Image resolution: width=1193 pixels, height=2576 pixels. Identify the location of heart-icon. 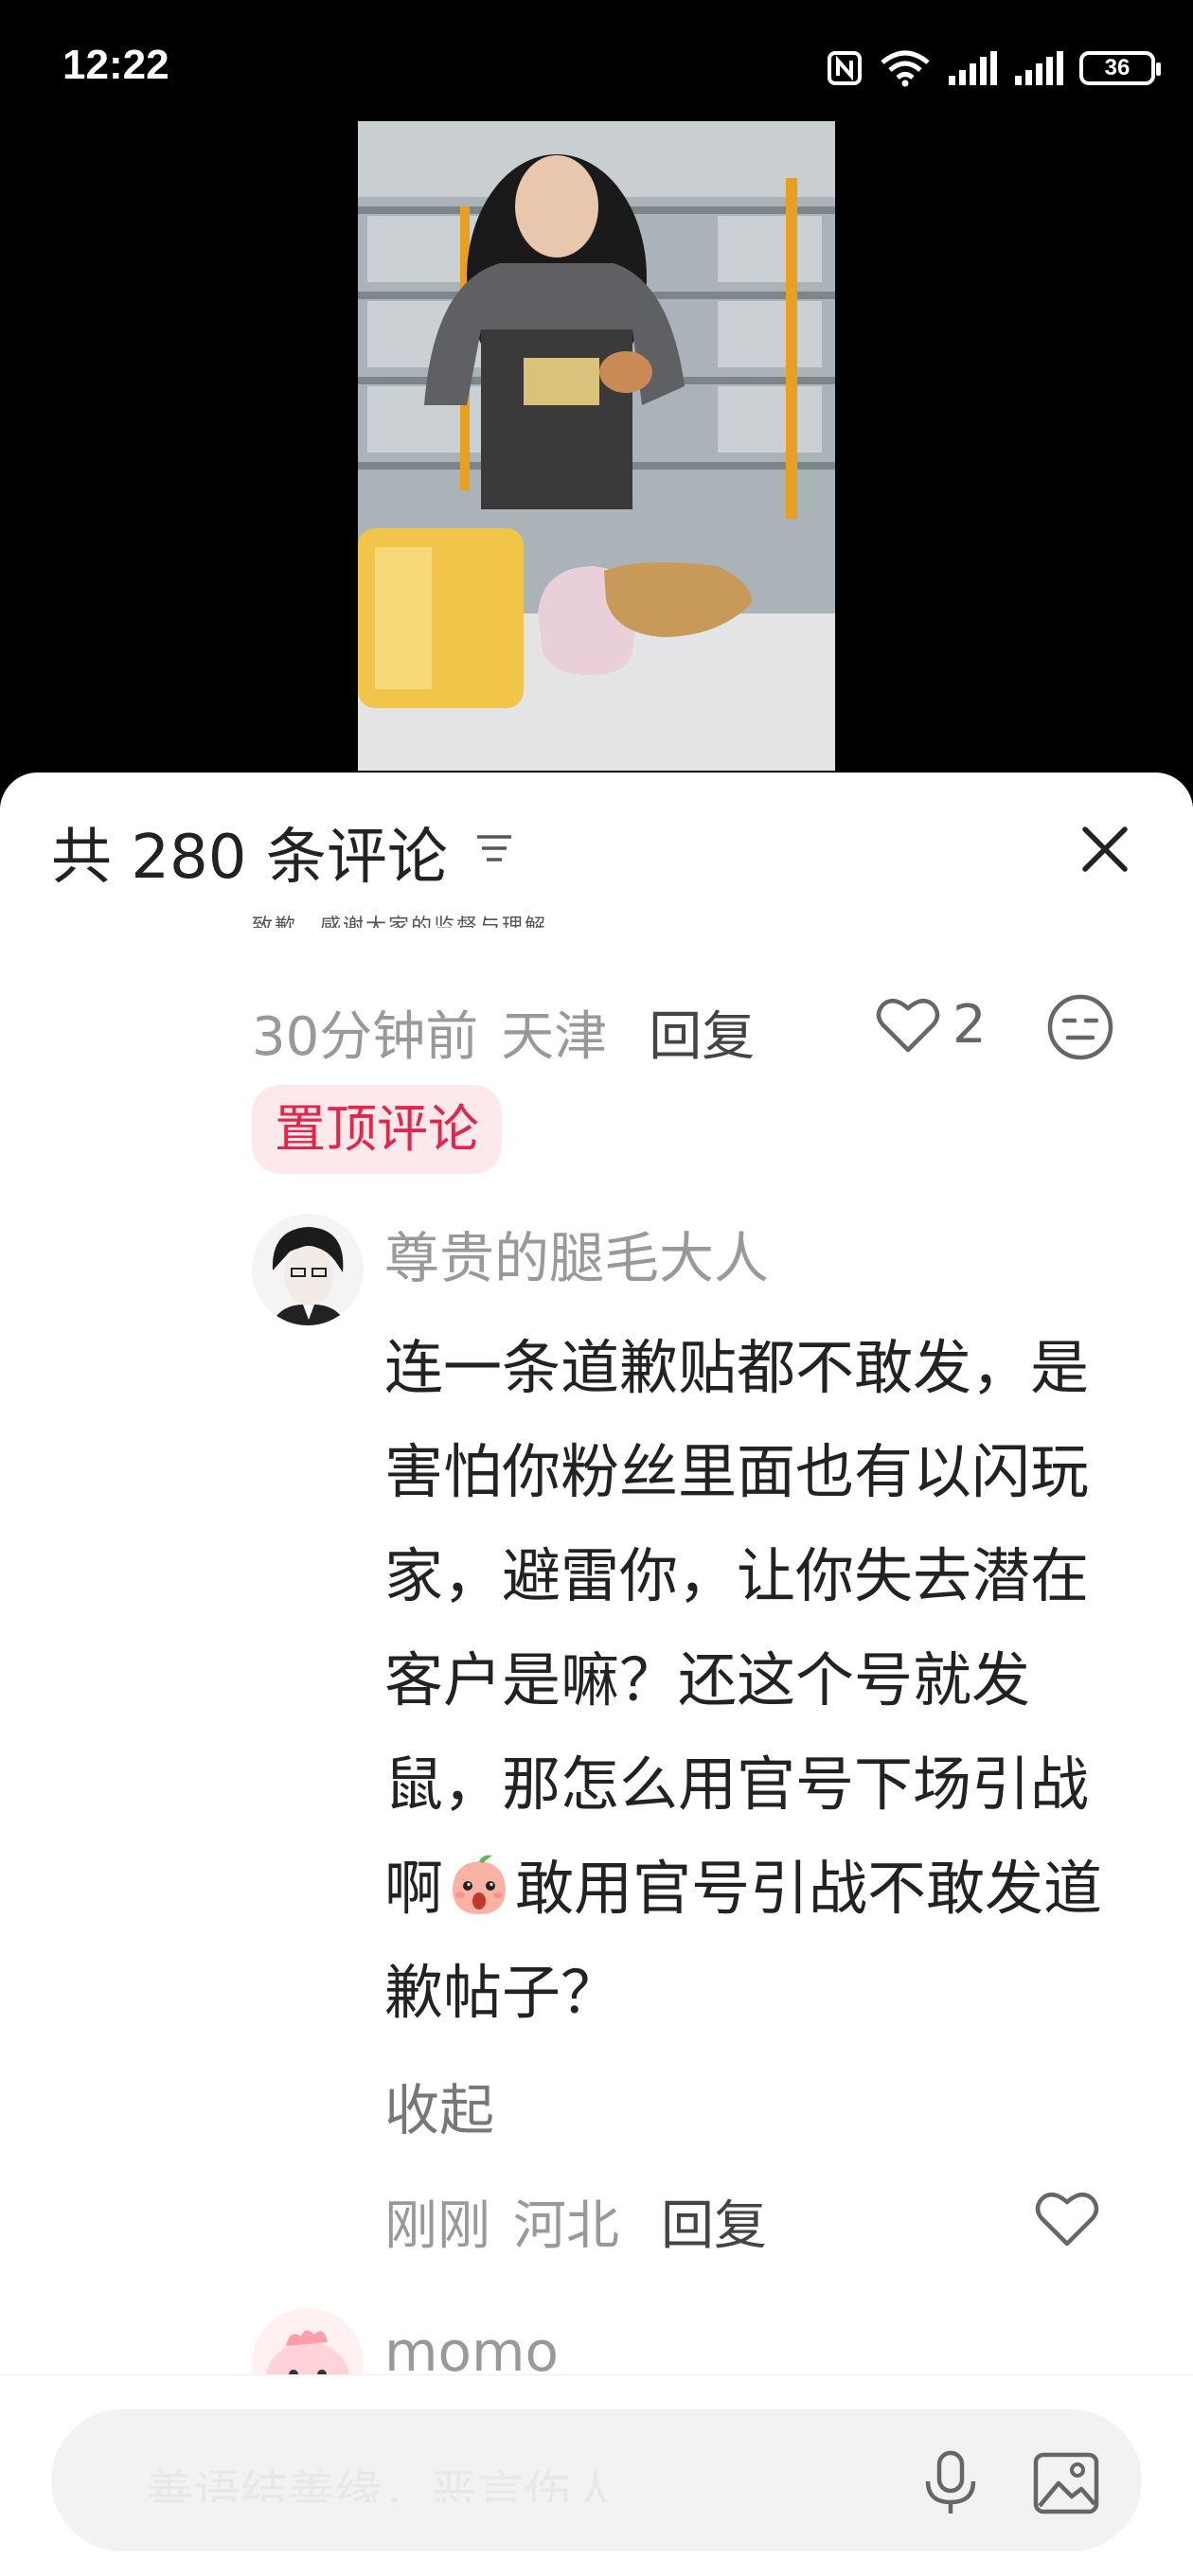
(908, 1025).